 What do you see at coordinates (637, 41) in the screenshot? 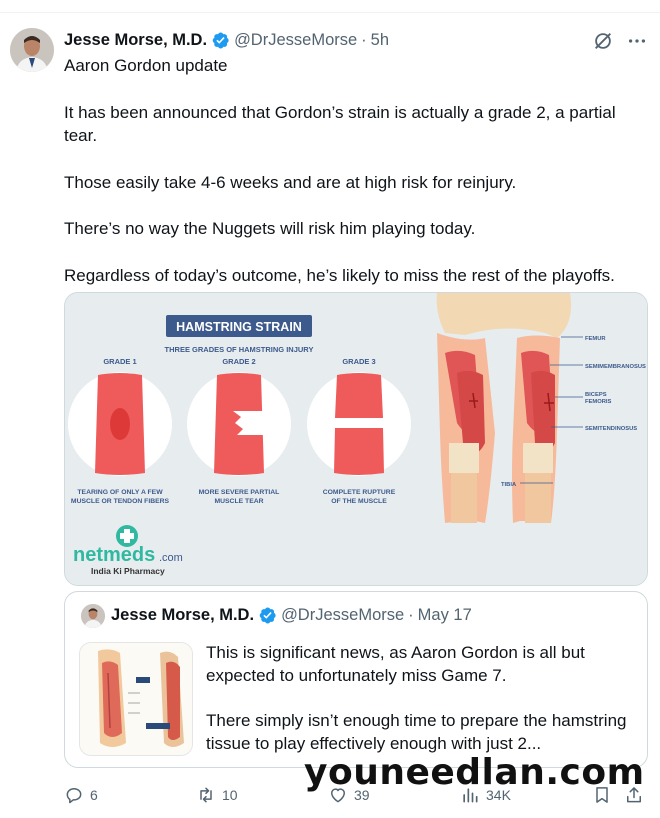
I see `more-options-icon` at bounding box center [637, 41].